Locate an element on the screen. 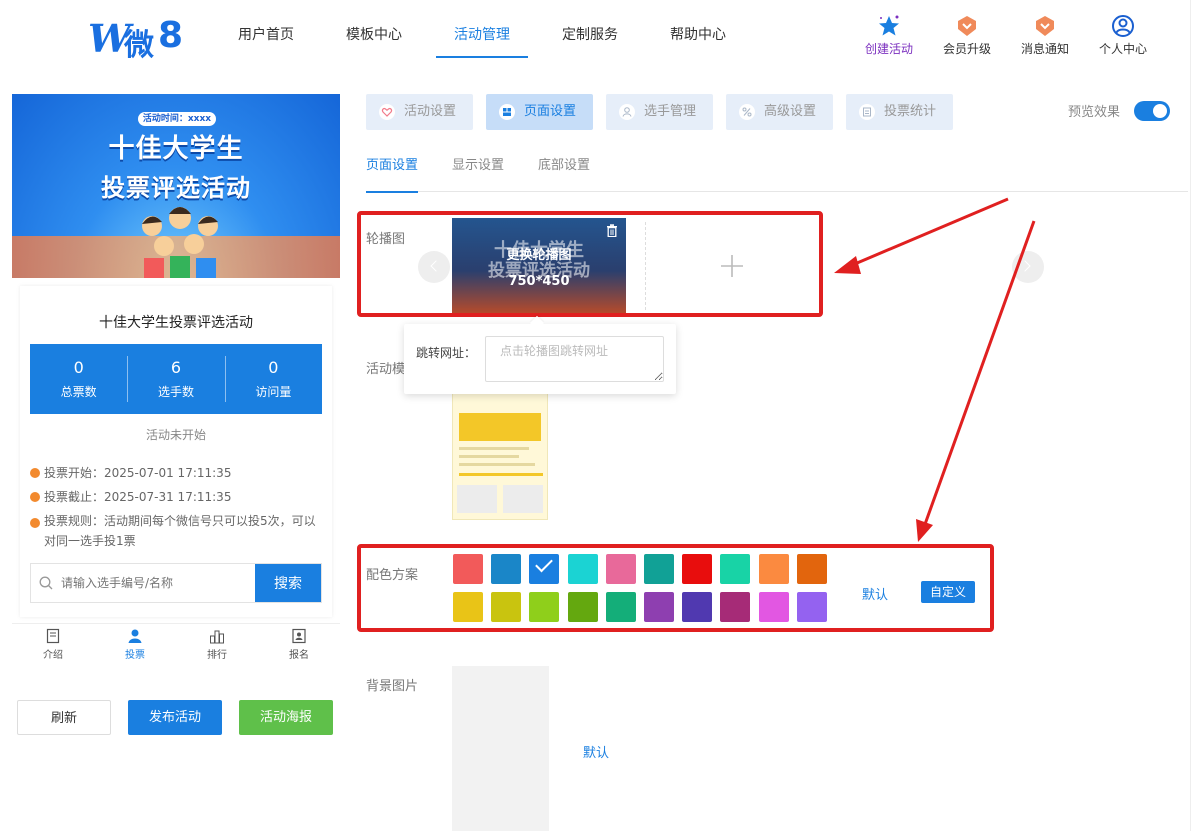 The image size is (1200, 831). annotation-arrows is located at coordinates (935, 369).